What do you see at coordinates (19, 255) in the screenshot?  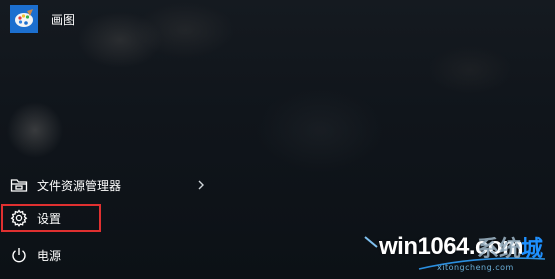 I see `power-icon` at bounding box center [19, 255].